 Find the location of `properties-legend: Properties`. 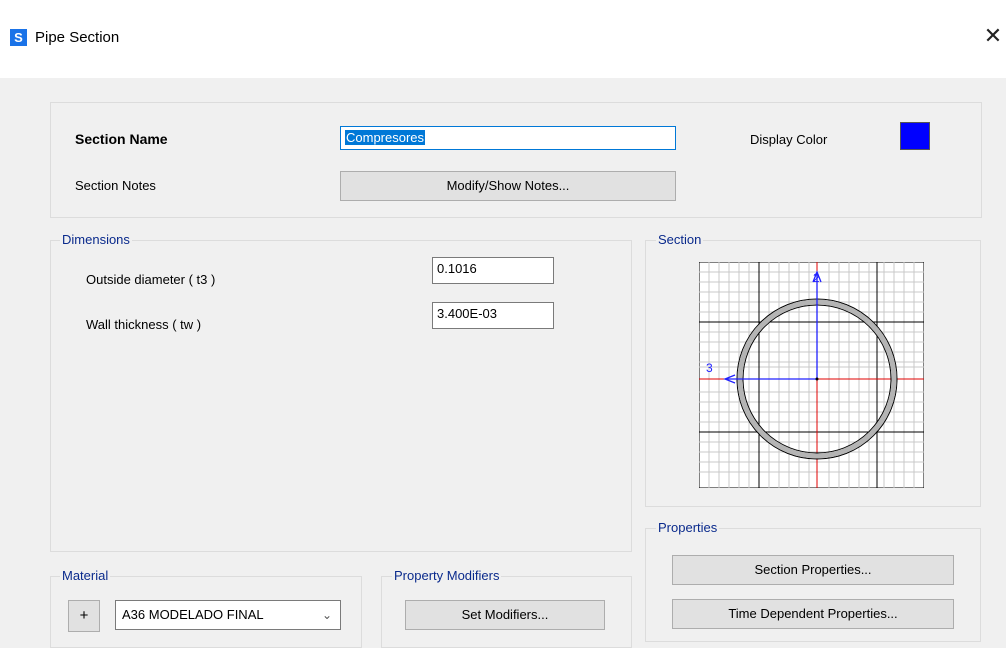

properties-legend: Properties is located at coordinates (688, 527).